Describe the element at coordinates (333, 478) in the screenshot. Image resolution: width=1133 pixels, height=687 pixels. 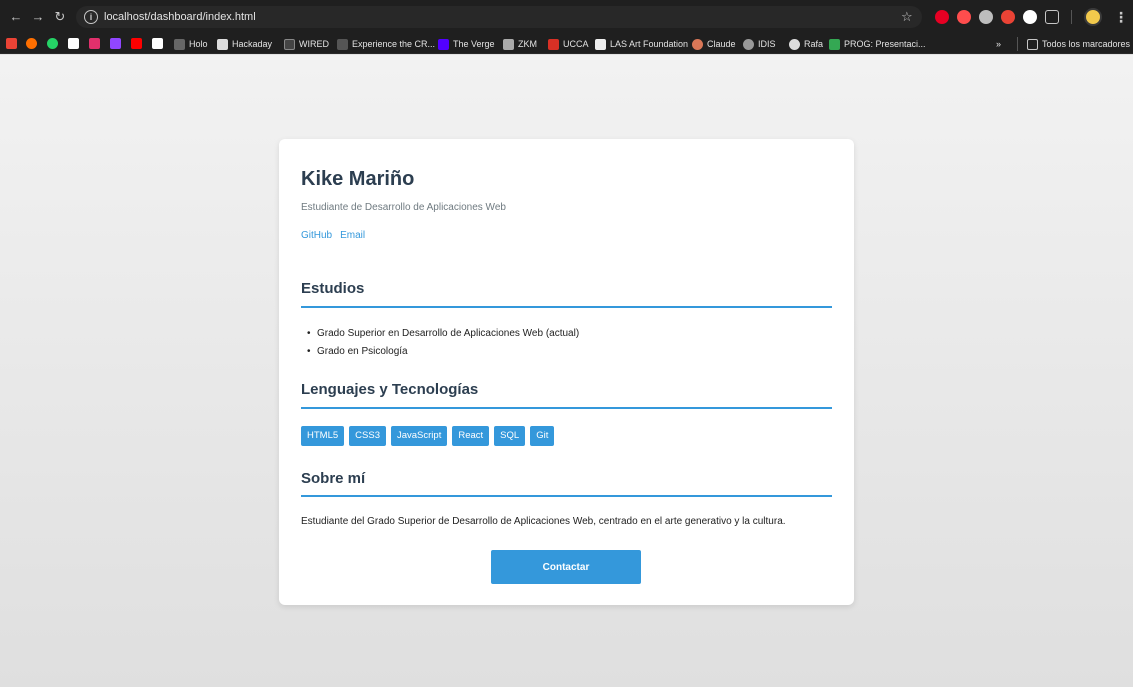
I see `about-heading: Sobre mí` at that location.